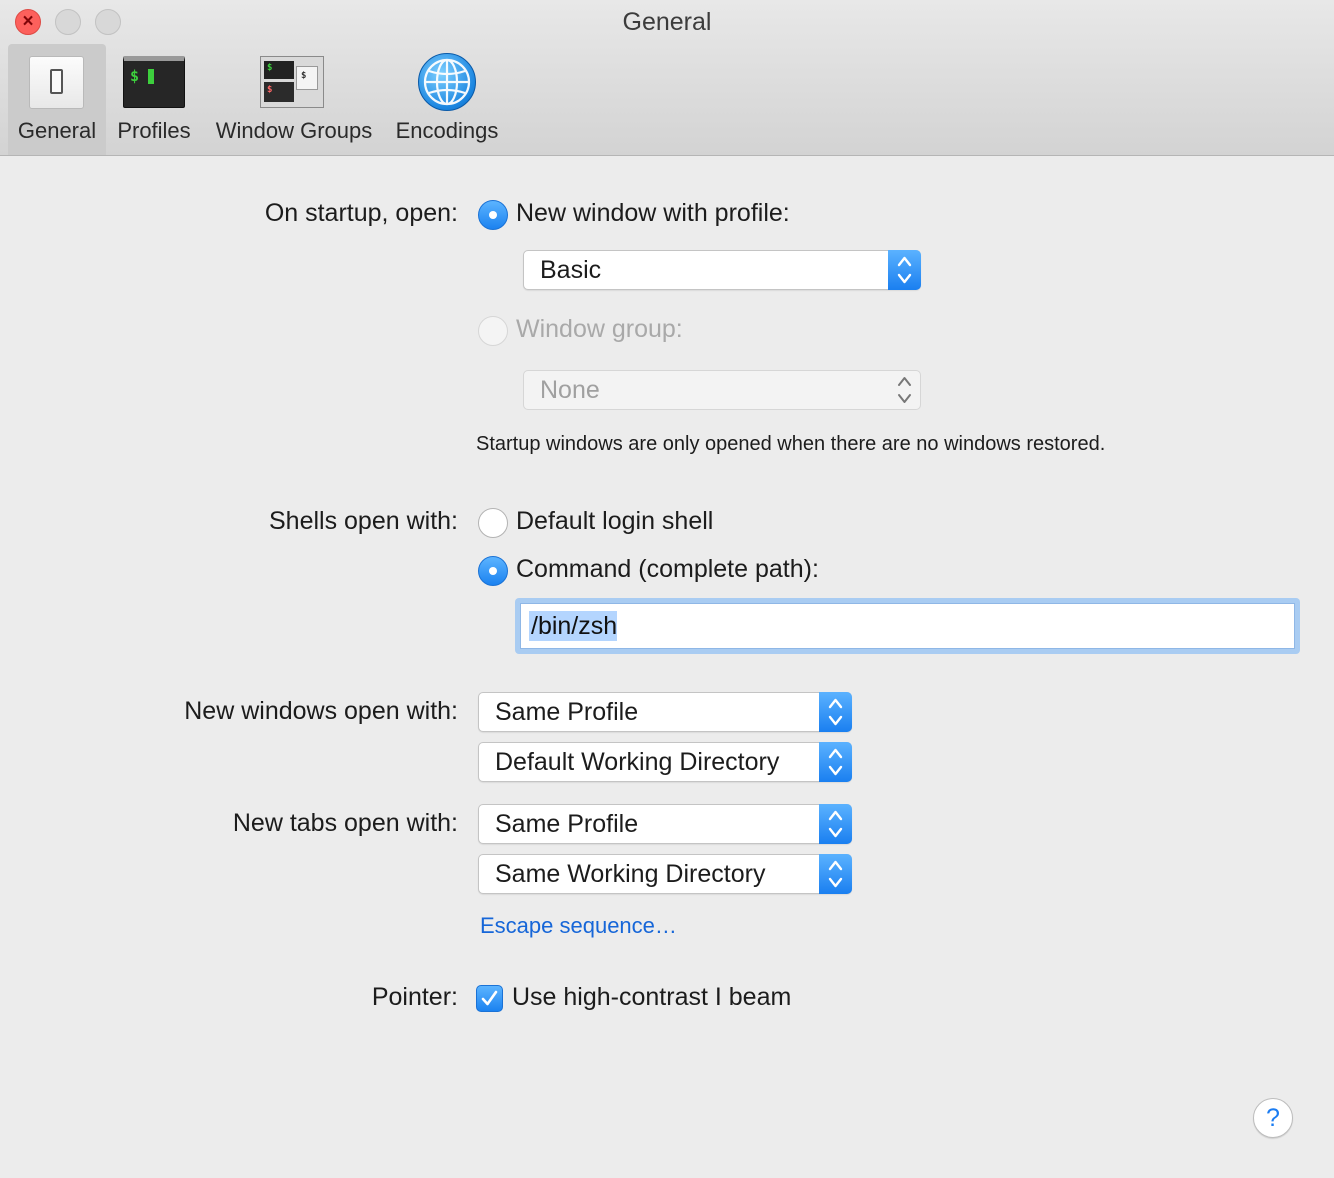 The height and width of the screenshot is (1178, 1334). What do you see at coordinates (292, 82) in the screenshot?
I see `window-groups-icon: $ $ $` at bounding box center [292, 82].